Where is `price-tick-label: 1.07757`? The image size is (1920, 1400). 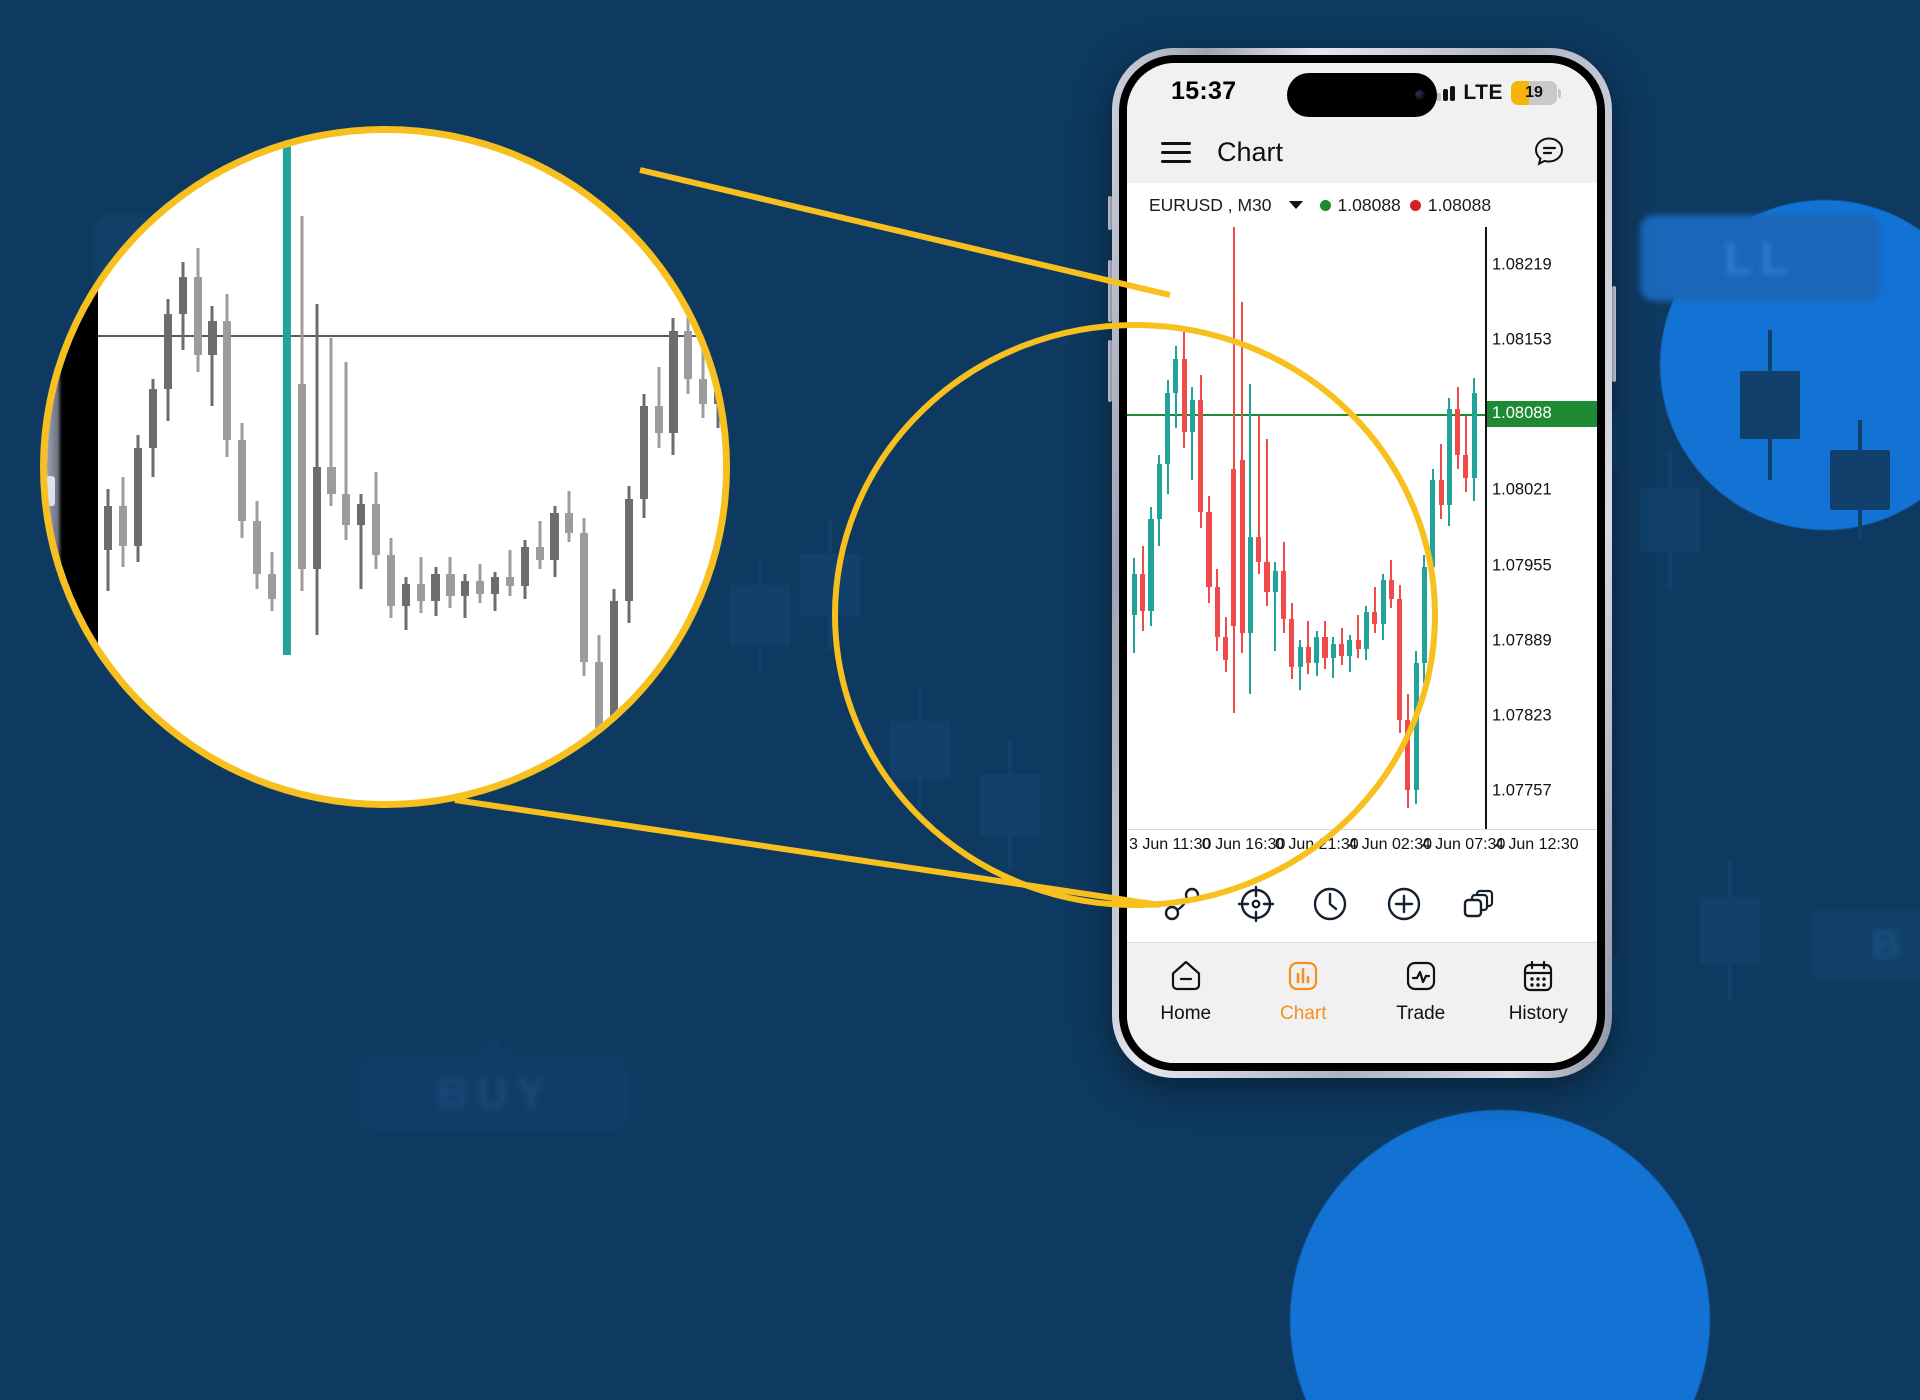
price-tick-label: 1.07757 is located at coordinates (1522, 790).